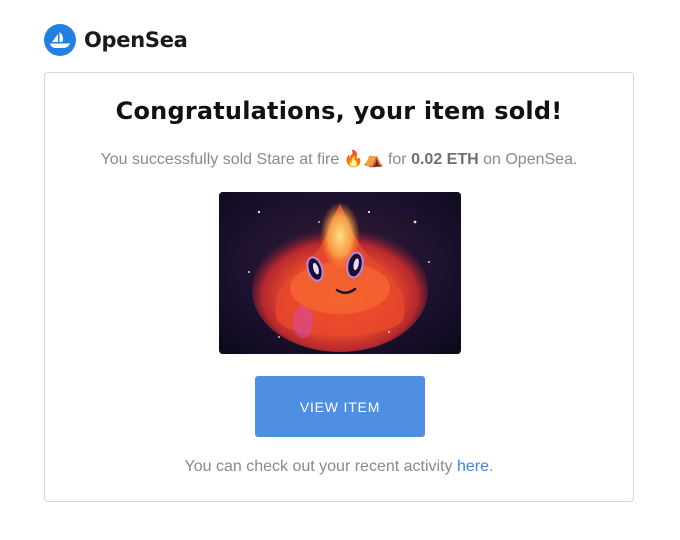  What do you see at coordinates (178, 159) in the screenshot?
I see `sold-prefix: You successfully sold` at bounding box center [178, 159].